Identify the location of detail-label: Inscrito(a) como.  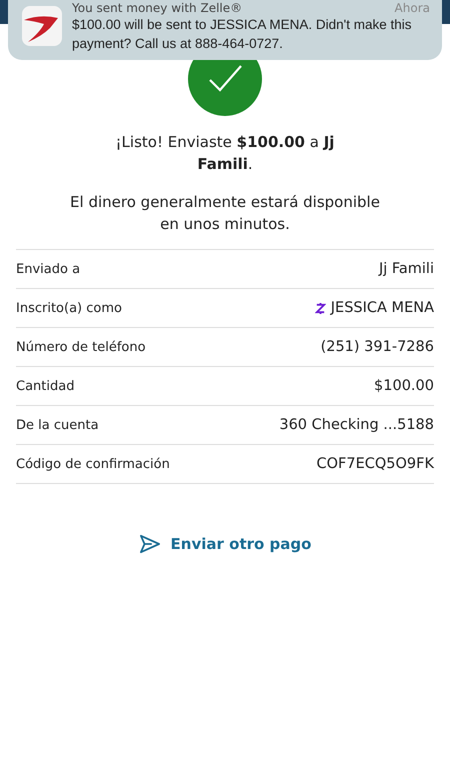
(69, 308).